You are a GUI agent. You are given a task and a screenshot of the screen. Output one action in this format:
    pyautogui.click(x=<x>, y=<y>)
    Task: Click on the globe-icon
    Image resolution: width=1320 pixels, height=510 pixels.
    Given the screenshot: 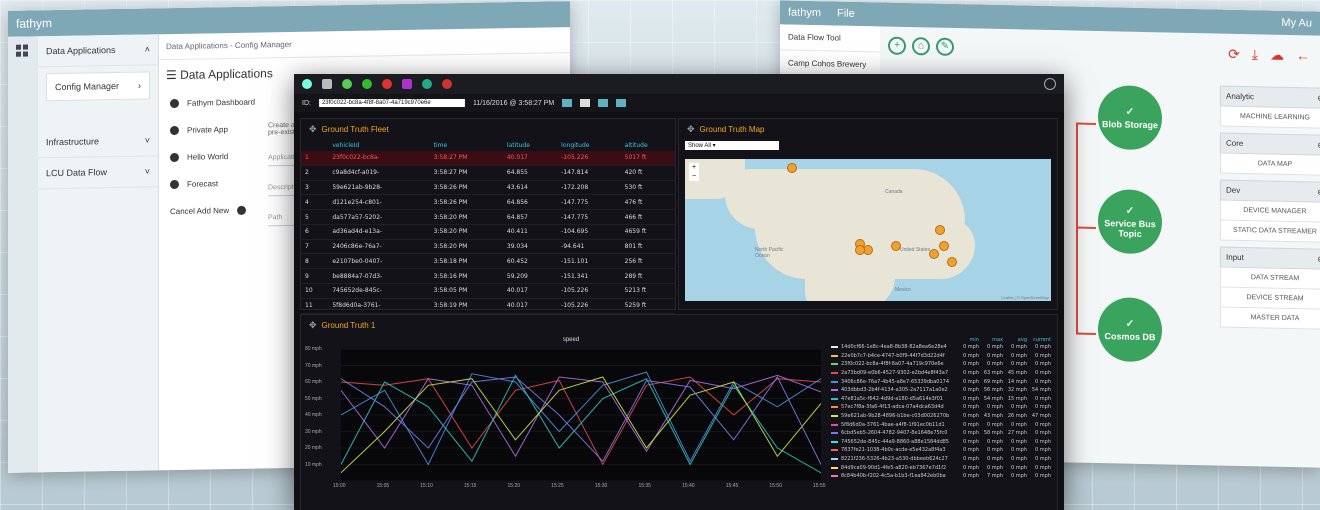 What is the action you would take?
    pyautogui.click(x=427, y=84)
    